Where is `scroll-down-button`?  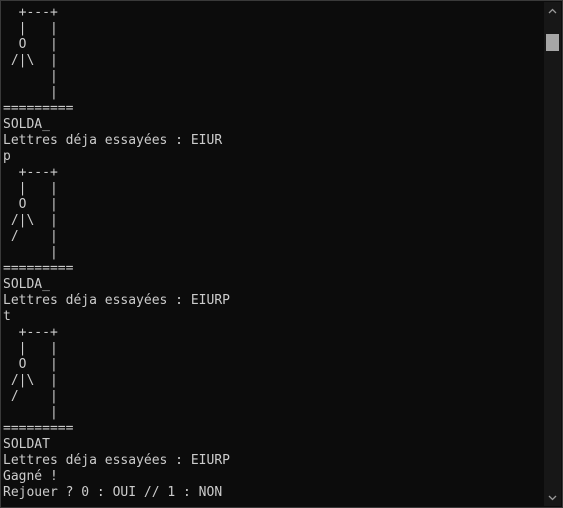
scroll-down-button is located at coordinates (552, 497).